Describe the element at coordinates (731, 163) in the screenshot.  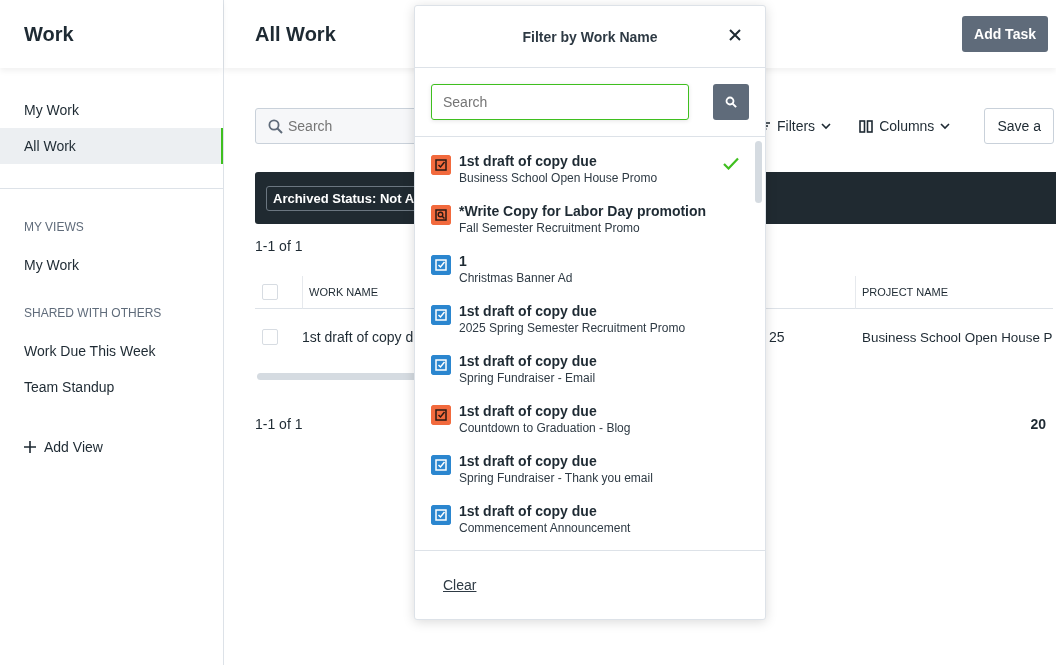
I see `checkmark-icon` at that location.